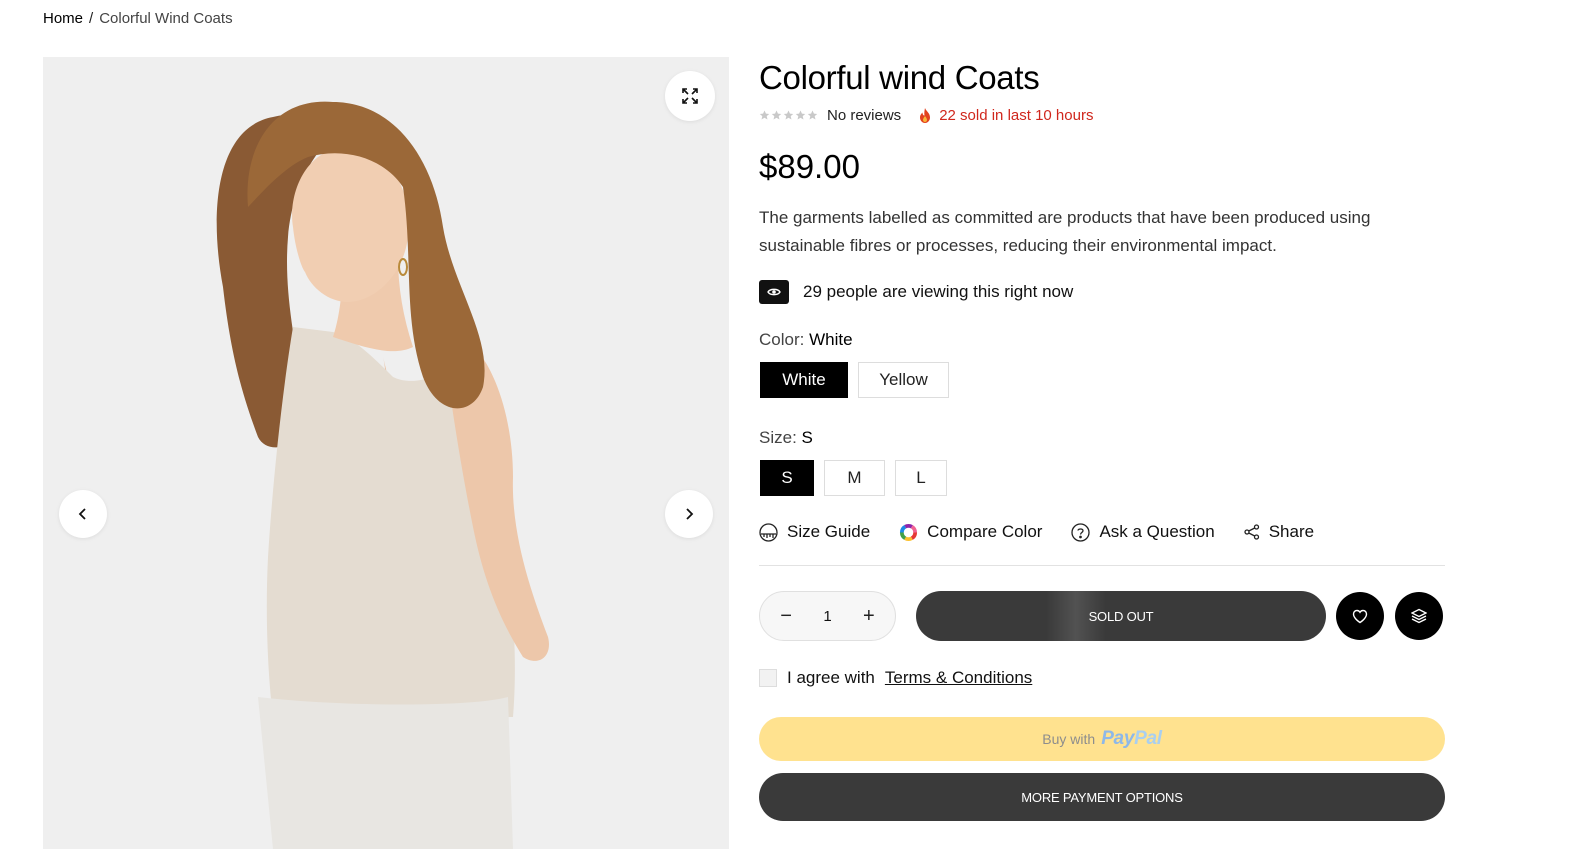 The height and width of the screenshot is (849, 1578). I want to click on size-selected-value: S, so click(807, 437).